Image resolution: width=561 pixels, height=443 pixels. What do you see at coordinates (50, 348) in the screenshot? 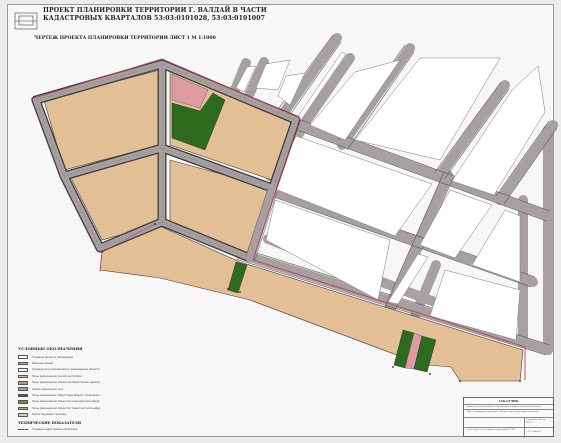
I see `legend-title: УСЛОВНЫЕ ОБОЗНАЧЕНИЯ` at bounding box center [50, 348].